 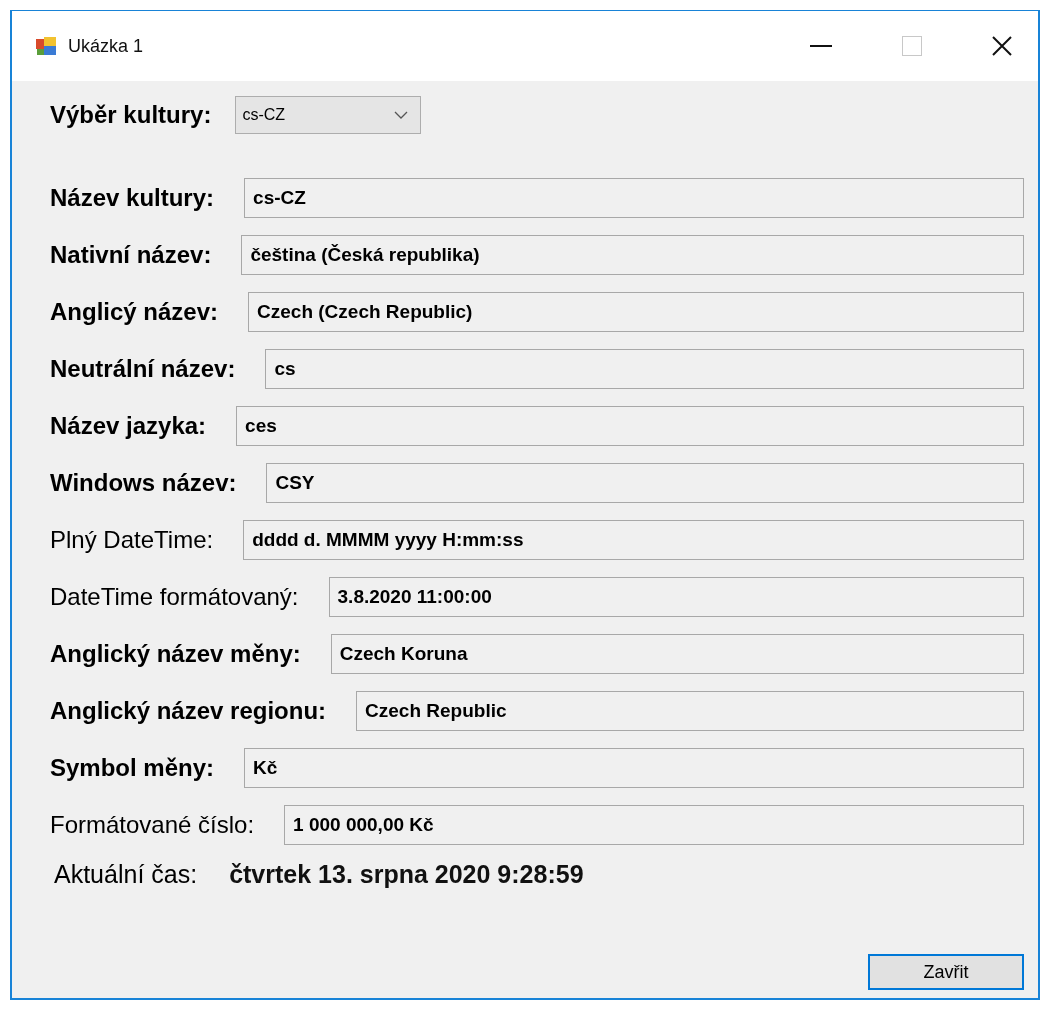 I want to click on text-field: 3.8.2020 11:00:00, so click(x=676, y=597).